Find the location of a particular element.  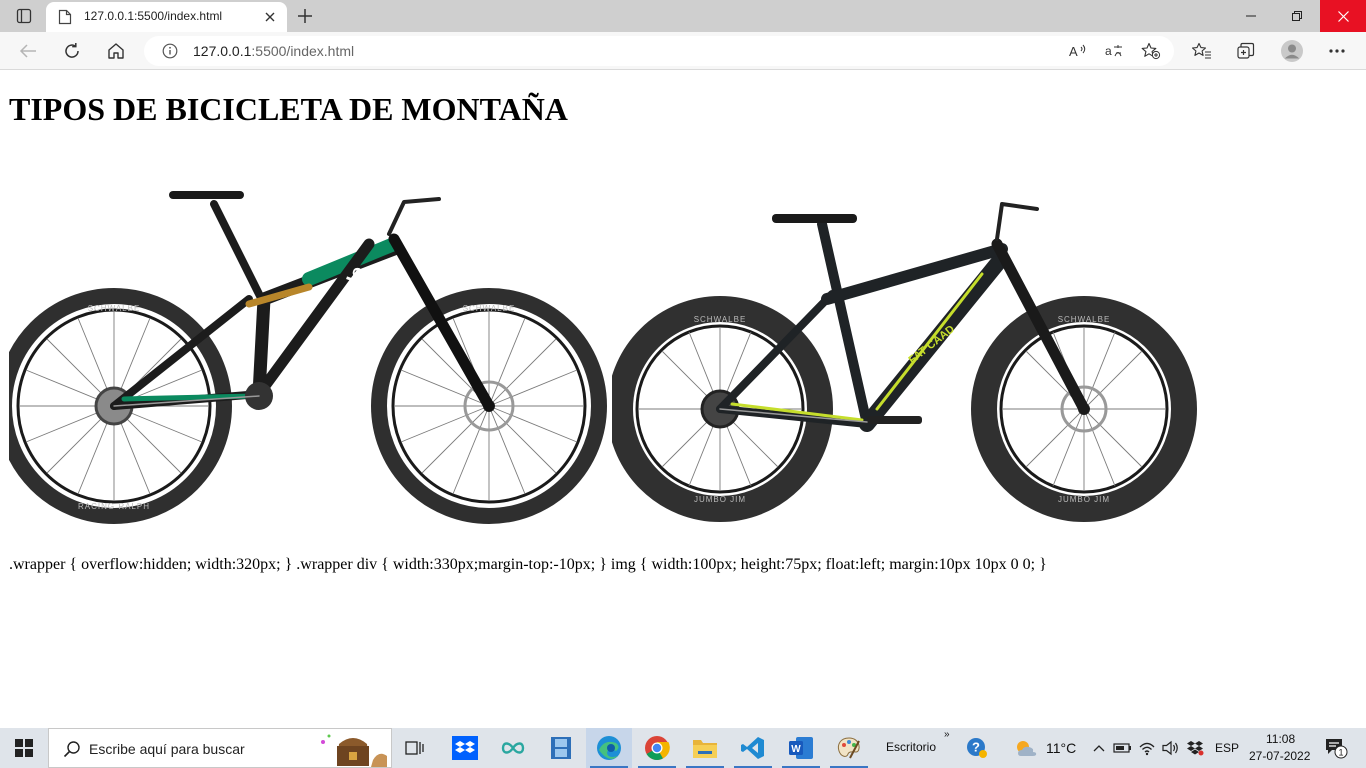

restore-icon is located at coordinates (1297, 16).